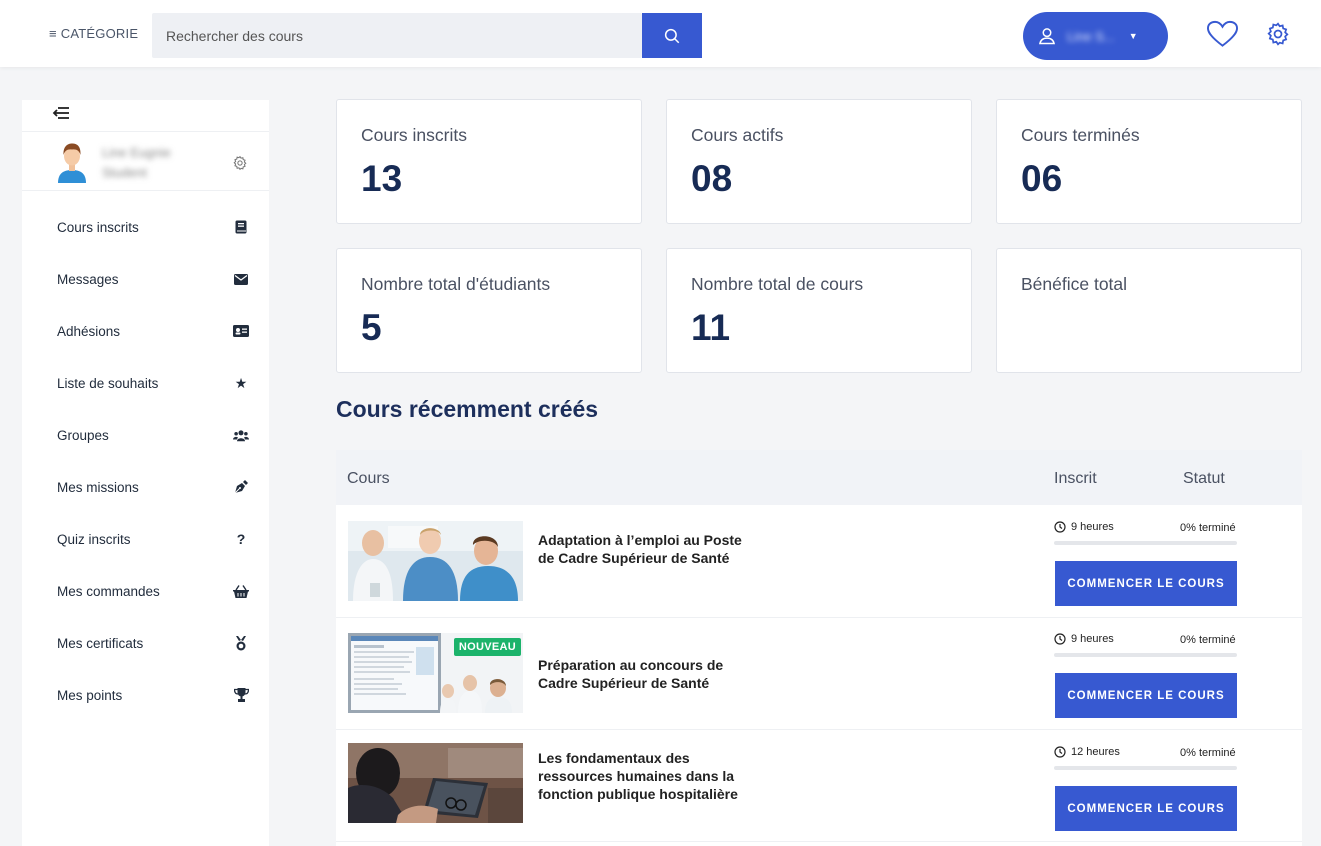  Describe the element at coordinates (89, 331) in the screenshot. I see `sidebar-item-label: Adhésions` at that location.